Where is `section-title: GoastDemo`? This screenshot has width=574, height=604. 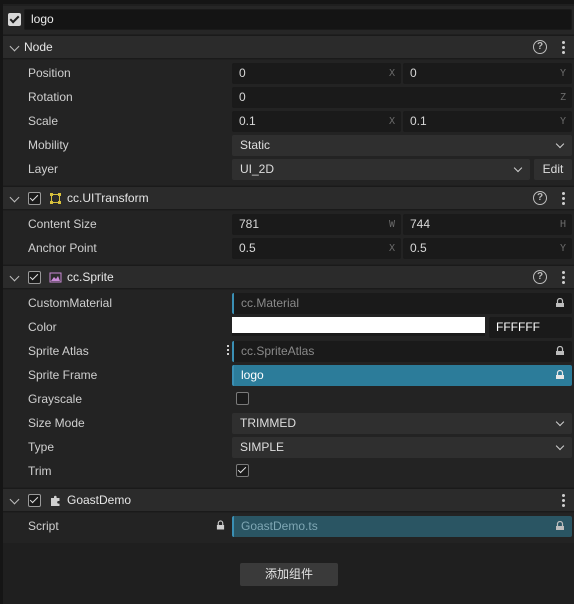 section-title: GoastDemo is located at coordinates (99, 500).